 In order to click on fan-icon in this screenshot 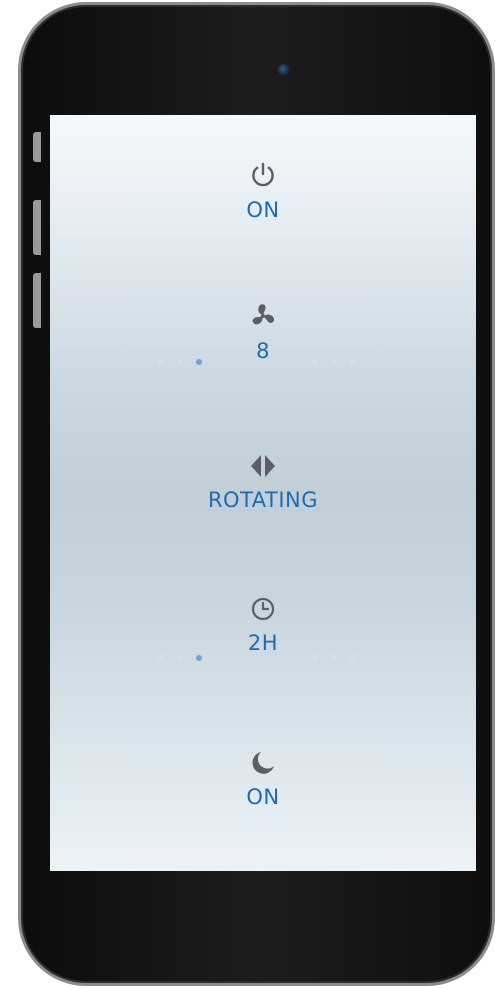, I will do `click(263, 314)`.